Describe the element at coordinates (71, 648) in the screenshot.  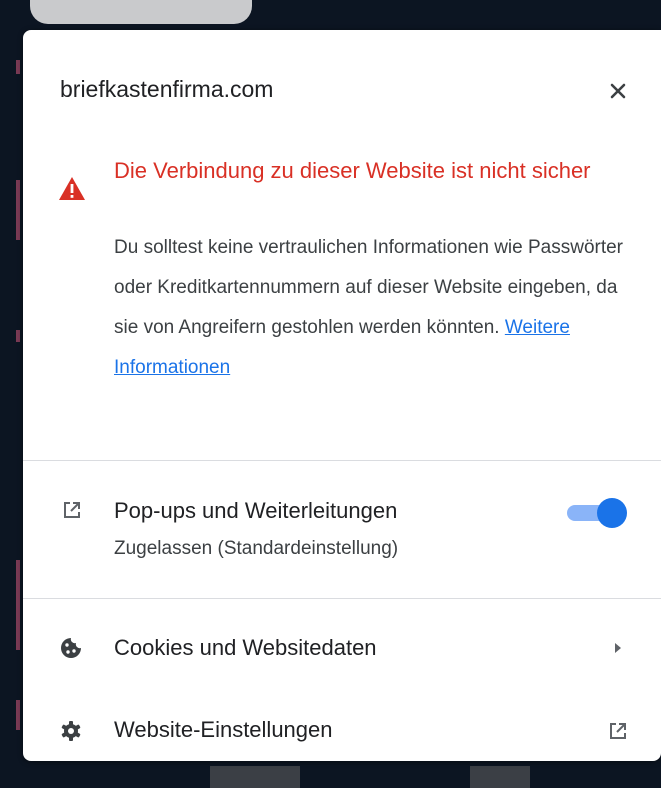
I see `cookie-icon` at that location.